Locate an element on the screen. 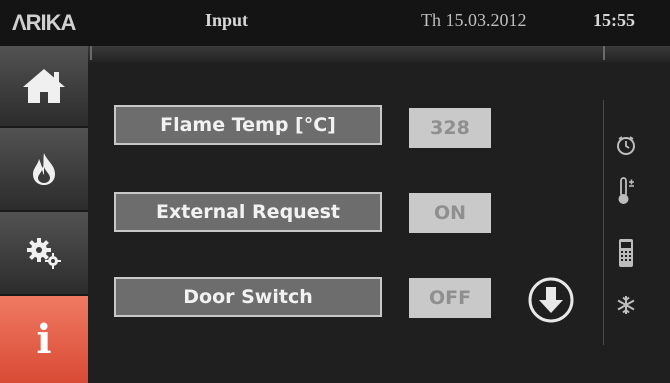 This screenshot has width=670, height=383. sidebar-item-flame is located at coordinates (44, 170).